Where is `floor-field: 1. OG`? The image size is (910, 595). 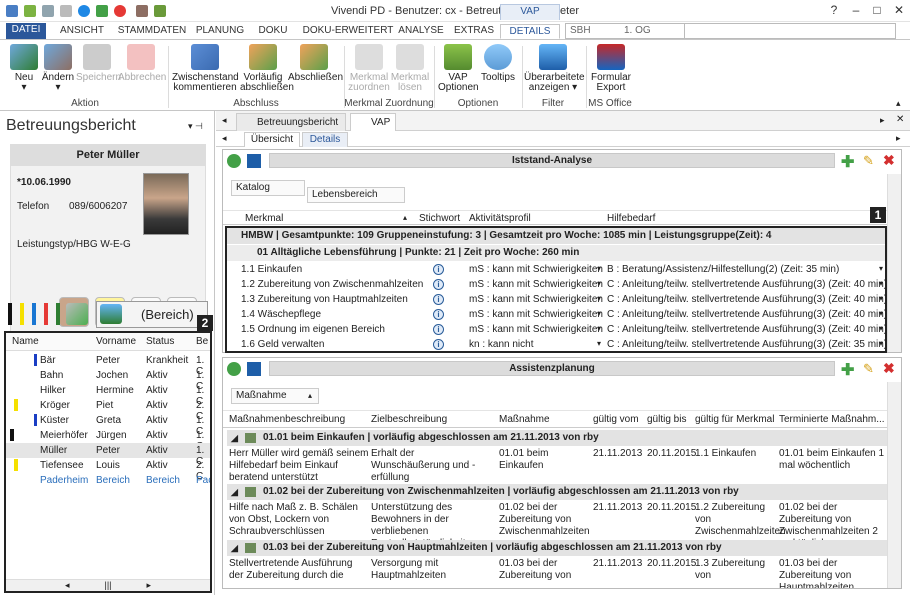 floor-field: 1. OG is located at coordinates (758, 31).